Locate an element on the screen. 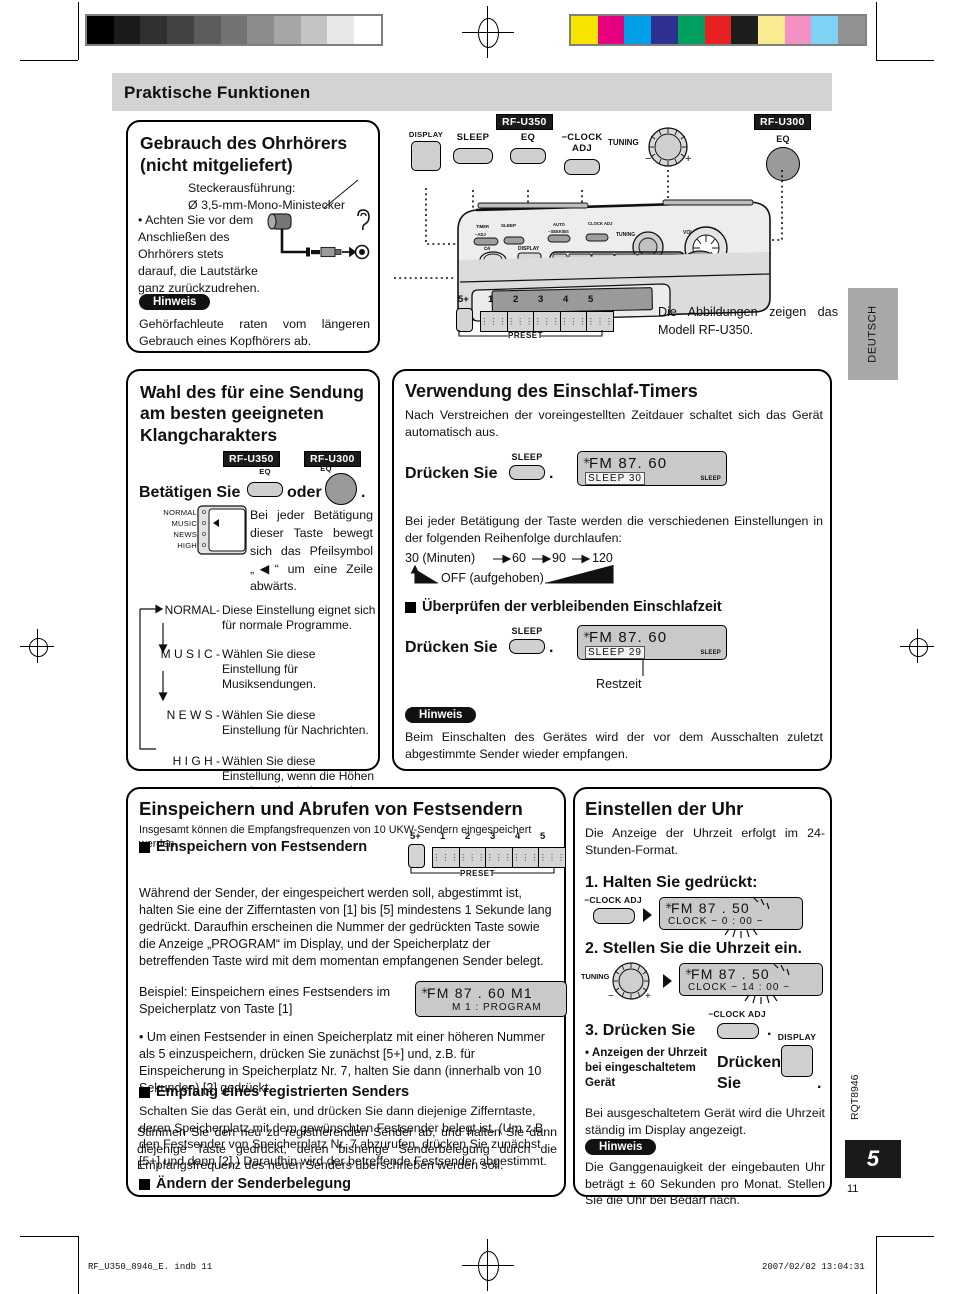  sleep-step1-suffix: . is located at coordinates (551, 473).